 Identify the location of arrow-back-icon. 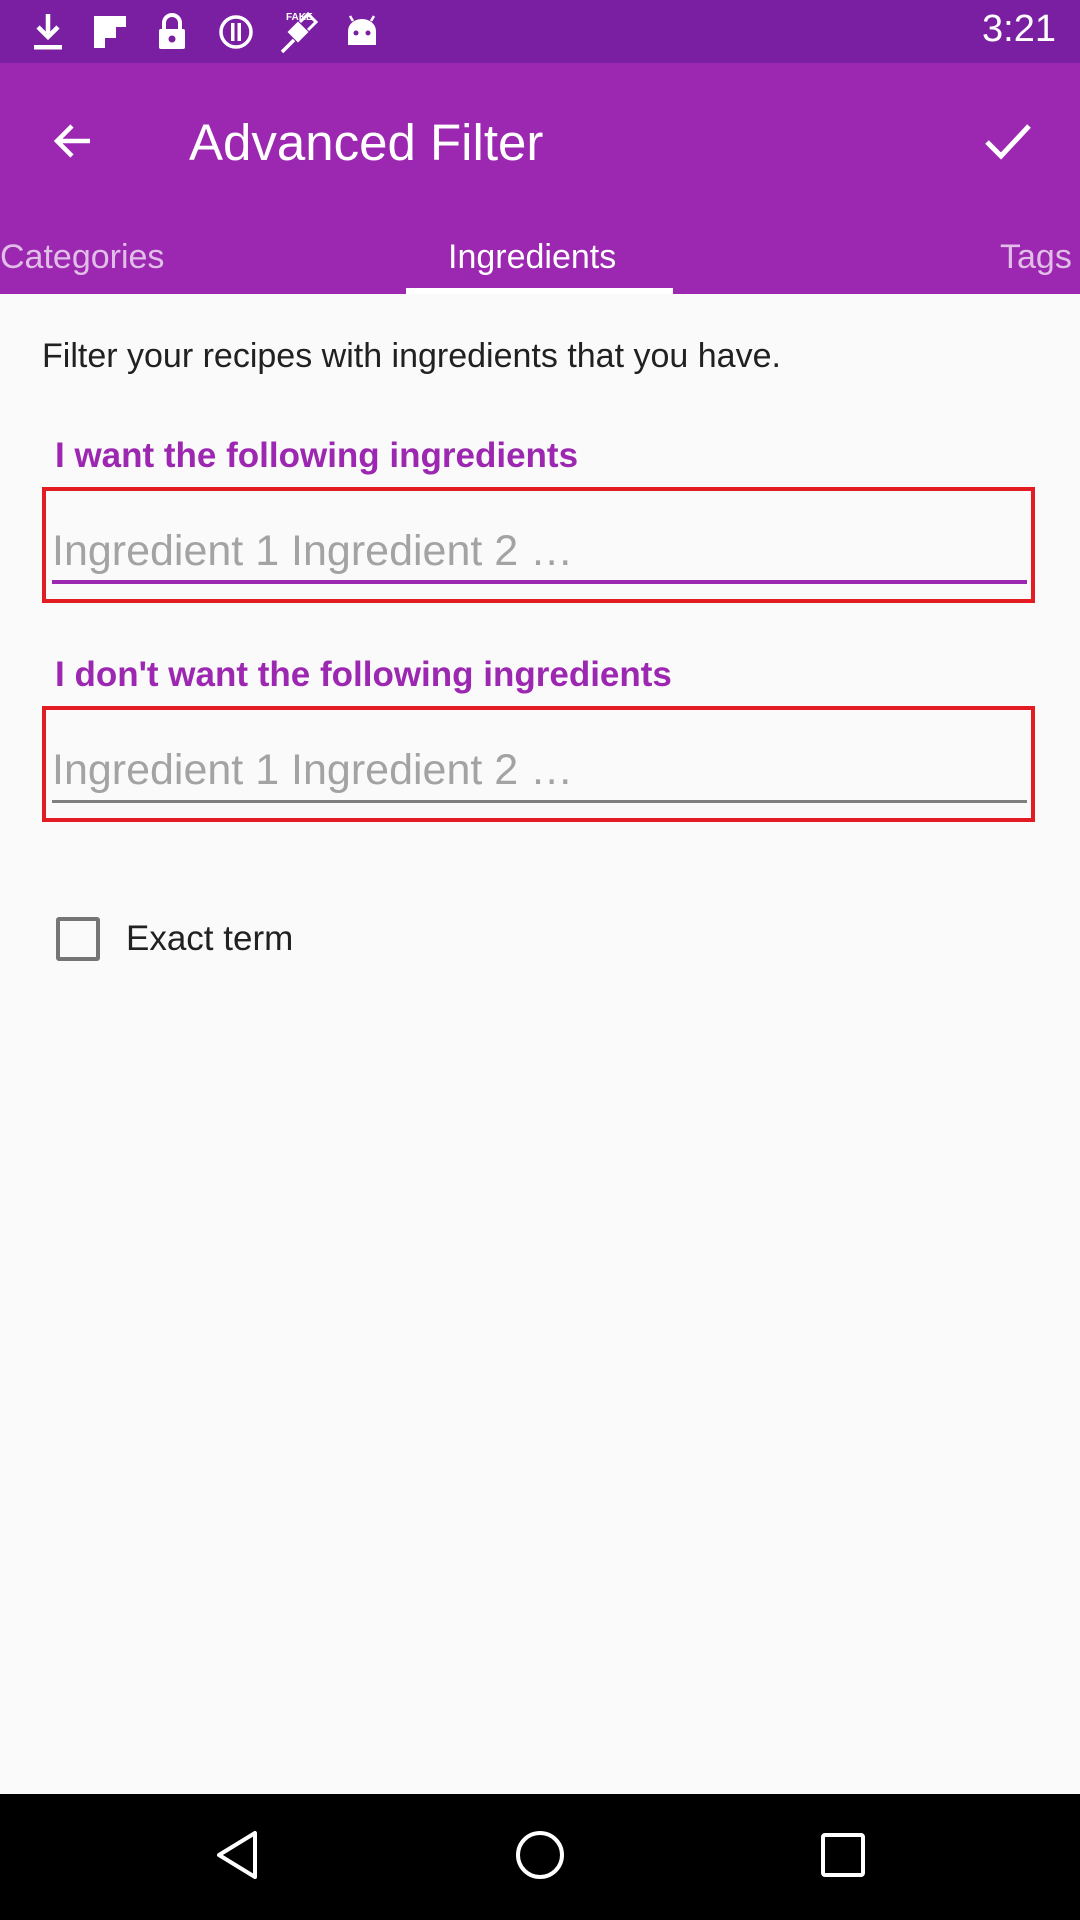
(72, 143).